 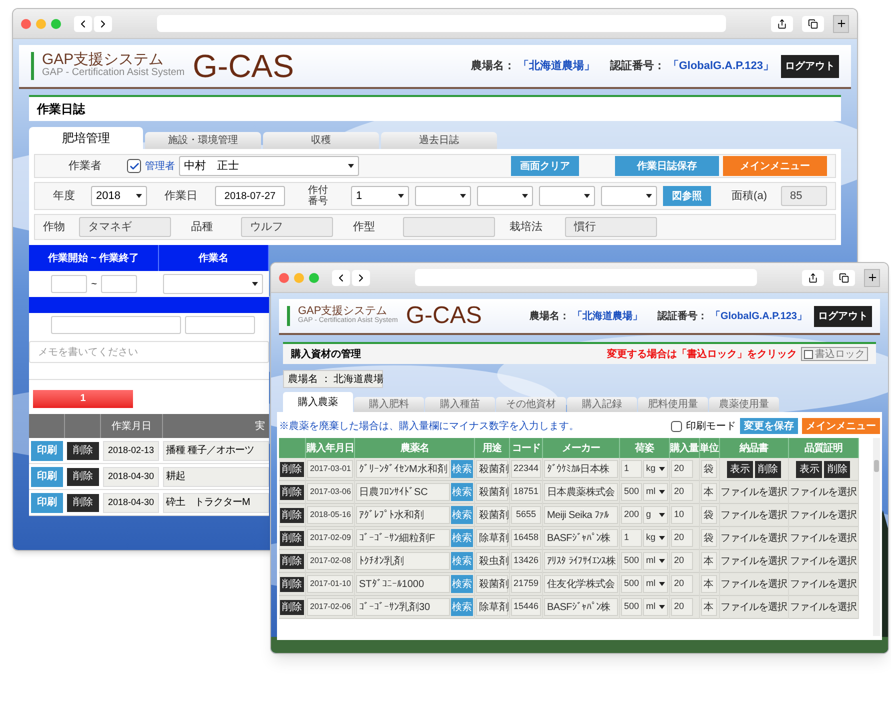 What do you see at coordinates (403, 492) in the screenshot?
I see `name-field: 日農ﾌﾛﾝｻｲﾄﾞSC` at bounding box center [403, 492].